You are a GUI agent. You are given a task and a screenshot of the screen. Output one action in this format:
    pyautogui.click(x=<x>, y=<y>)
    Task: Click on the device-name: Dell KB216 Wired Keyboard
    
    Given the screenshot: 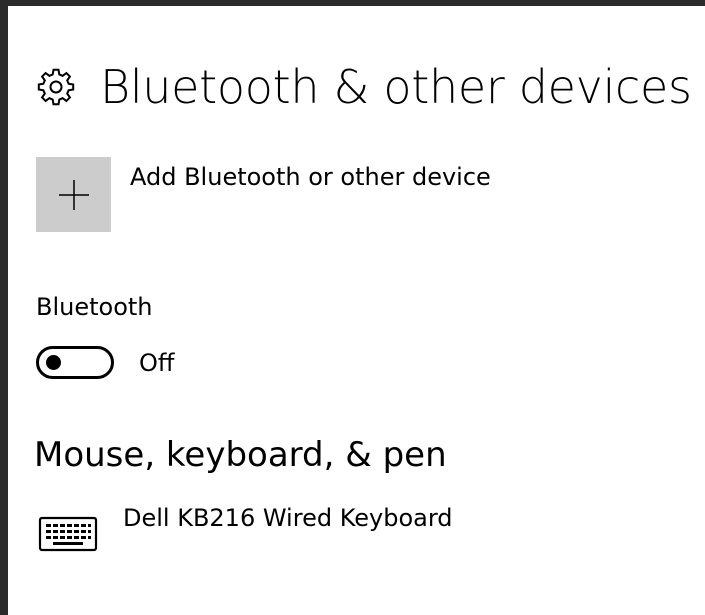 What is the action you would take?
    pyautogui.click(x=288, y=518)
    